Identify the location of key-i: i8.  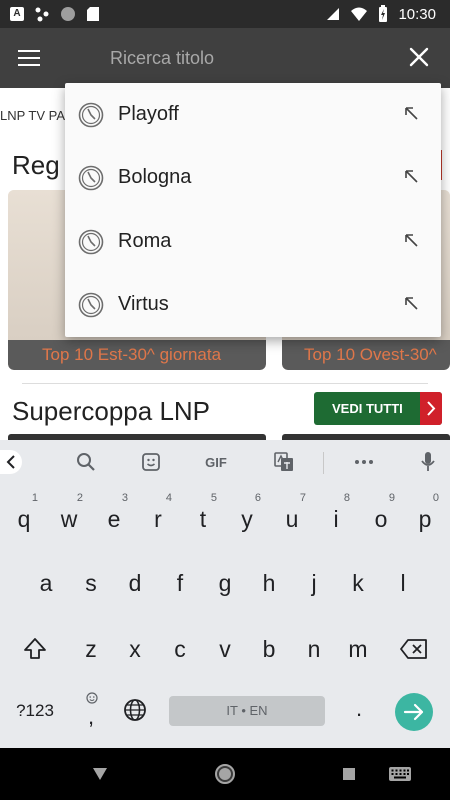
(336, 517).